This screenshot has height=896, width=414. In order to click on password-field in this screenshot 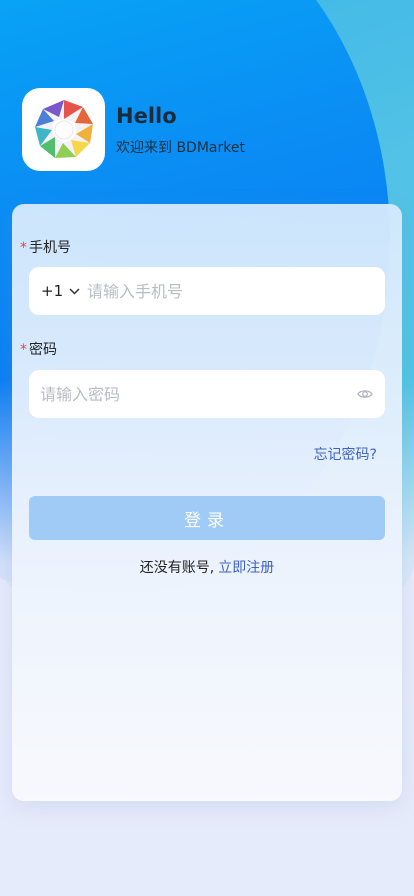, I will do `click(207, 394)`.